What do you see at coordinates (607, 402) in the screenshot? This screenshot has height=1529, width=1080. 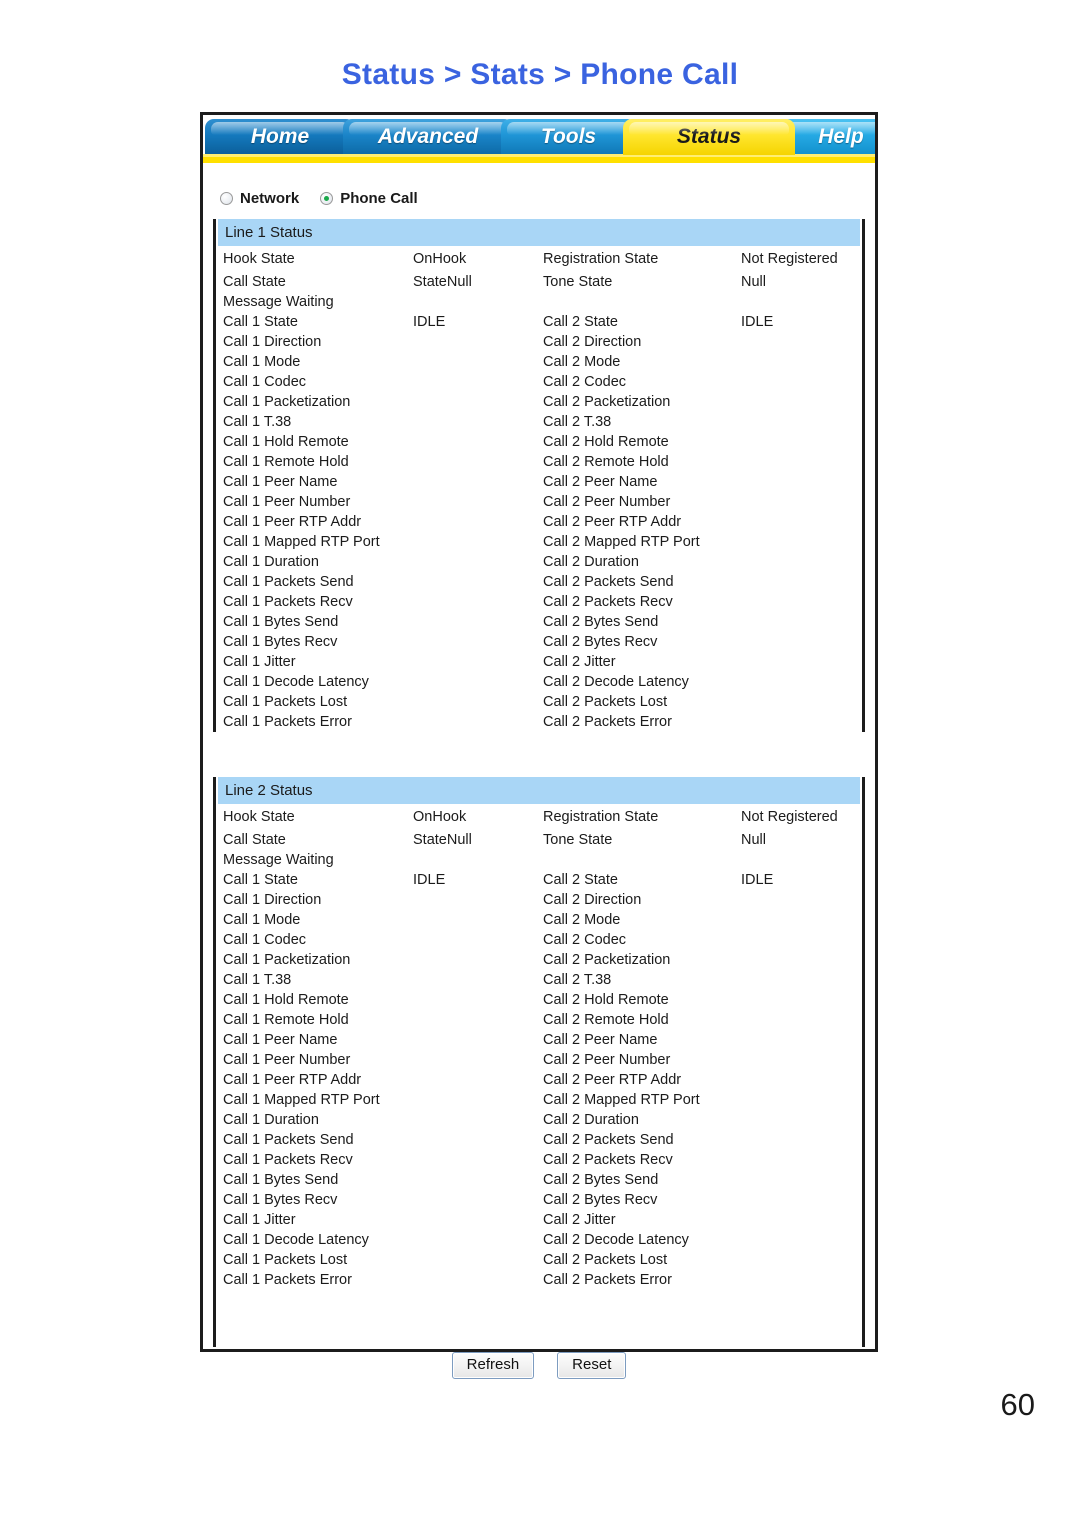 I see `stat-label-right: Call 2 Packetization` at bounding box center [607, 402].